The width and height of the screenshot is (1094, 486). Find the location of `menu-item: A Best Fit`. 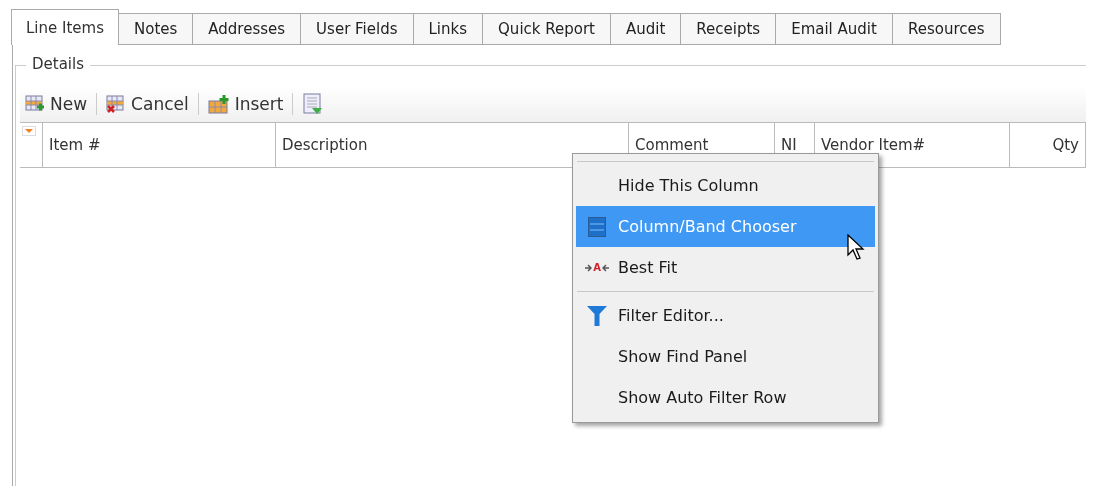

menu-item: A Best Fit is located at coordinates (725, 267).